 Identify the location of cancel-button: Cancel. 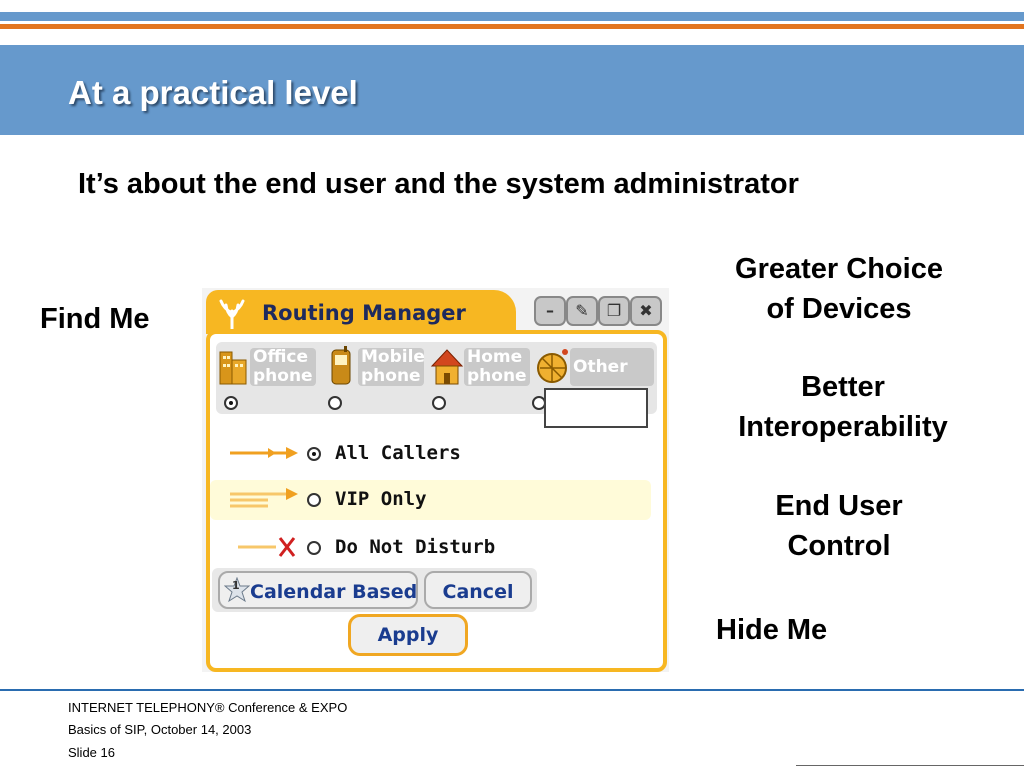
(478, 590).